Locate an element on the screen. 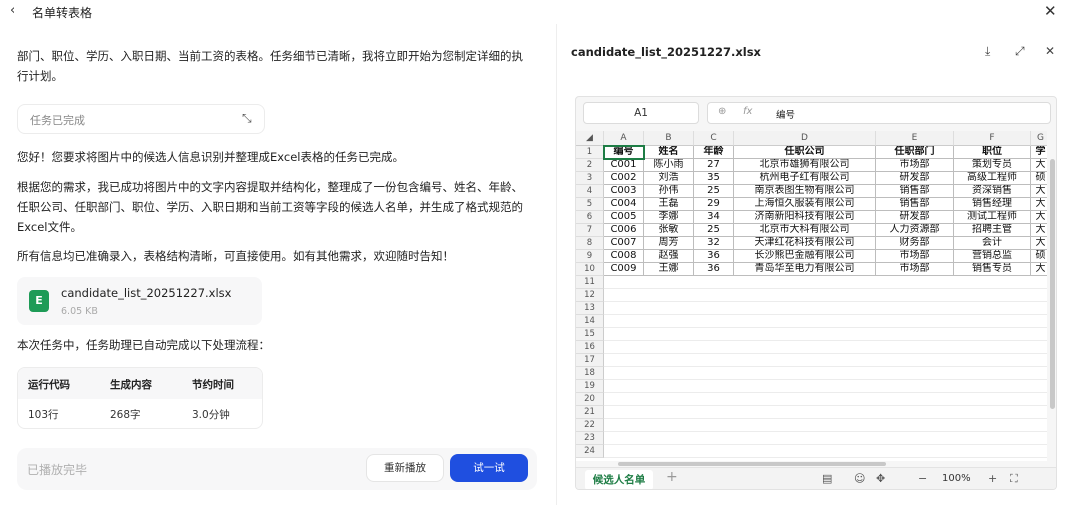 This screenshot has width=1080, height=505. row-header: 19 is located at coordinates (590, 386).